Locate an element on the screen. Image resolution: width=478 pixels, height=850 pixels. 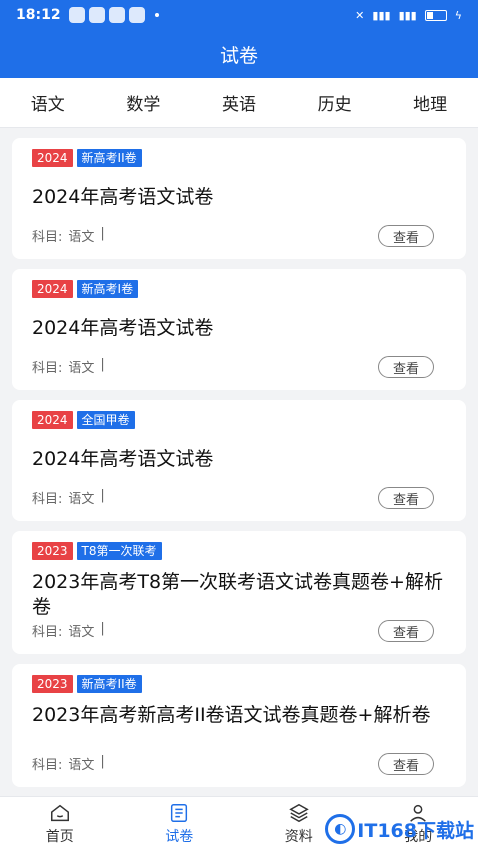
nav-label: 资料 is located at coordinates (298, 836).